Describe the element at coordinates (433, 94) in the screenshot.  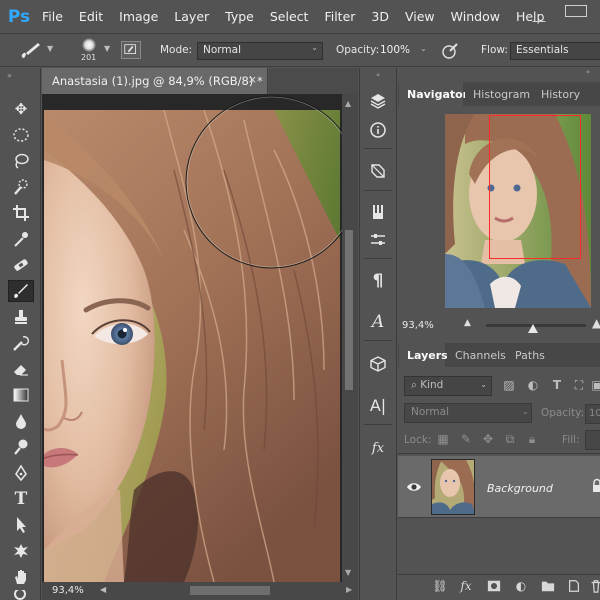
I see `tab-navigator: Navigator` at that location.